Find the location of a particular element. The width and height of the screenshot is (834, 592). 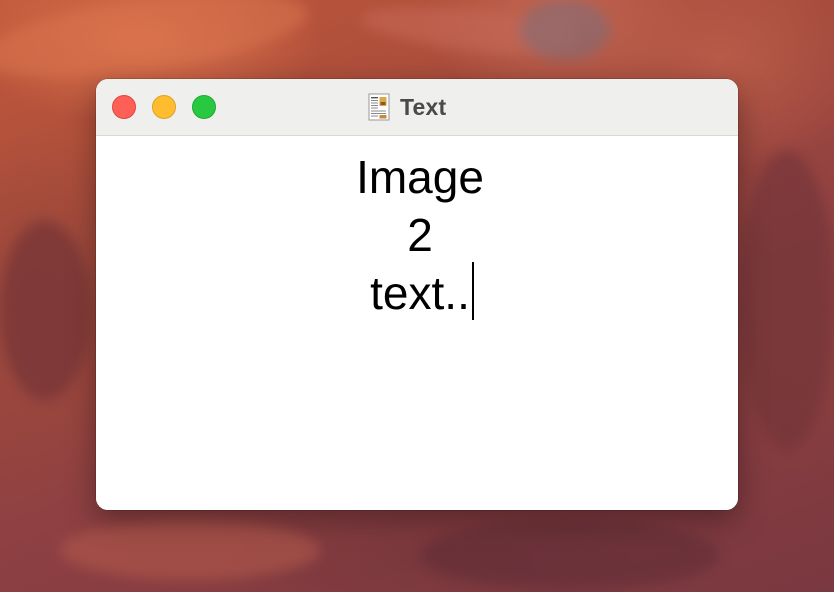

window-title: Text is located at coordinates (423, 106).